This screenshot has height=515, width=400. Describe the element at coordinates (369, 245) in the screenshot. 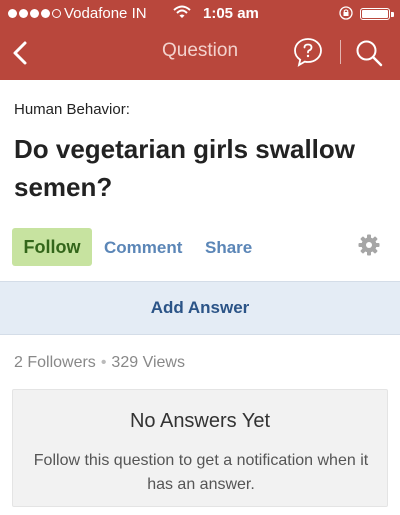

I see `gear-icon` at that location.